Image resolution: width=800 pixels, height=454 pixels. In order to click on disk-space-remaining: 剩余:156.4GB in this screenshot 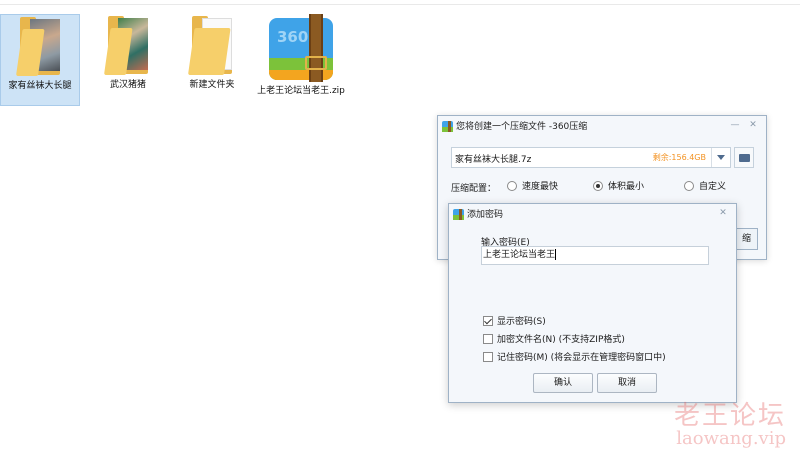, I will do `click(679, 157)`.